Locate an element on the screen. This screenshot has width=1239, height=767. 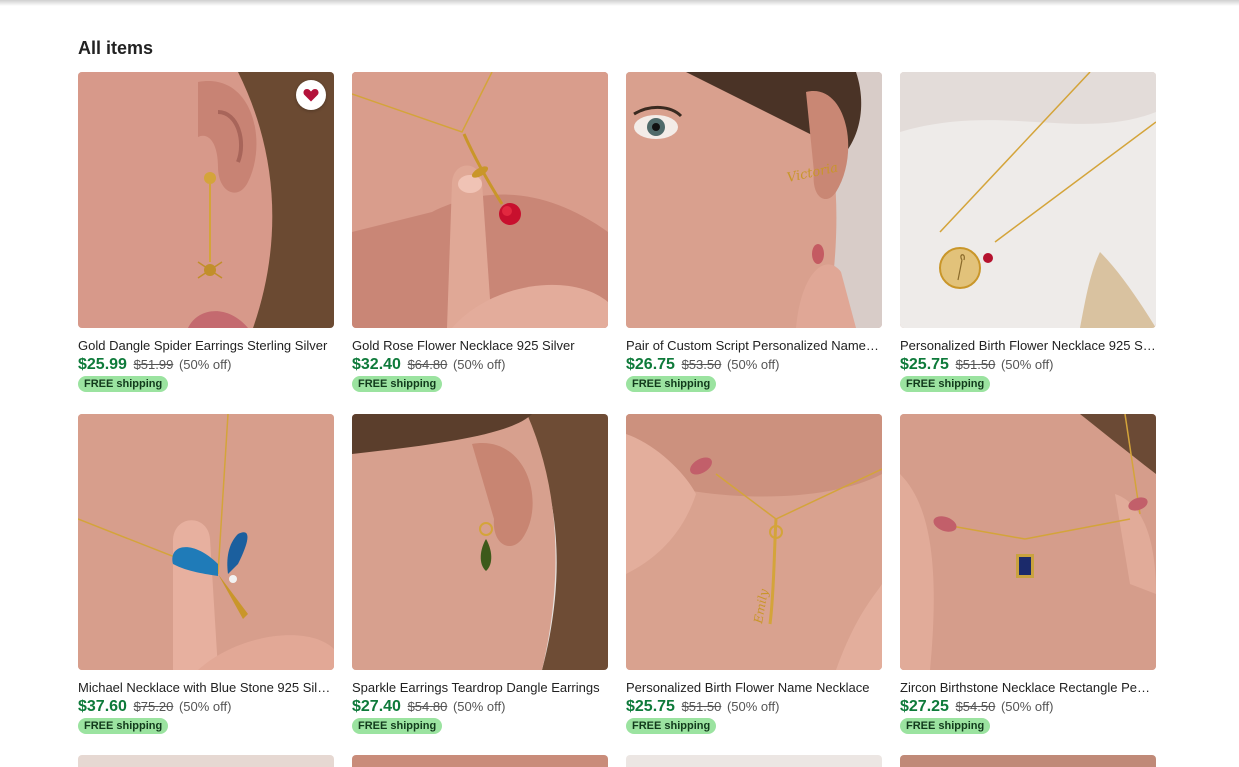
section-title: All items is located at coordinates (116, 48).